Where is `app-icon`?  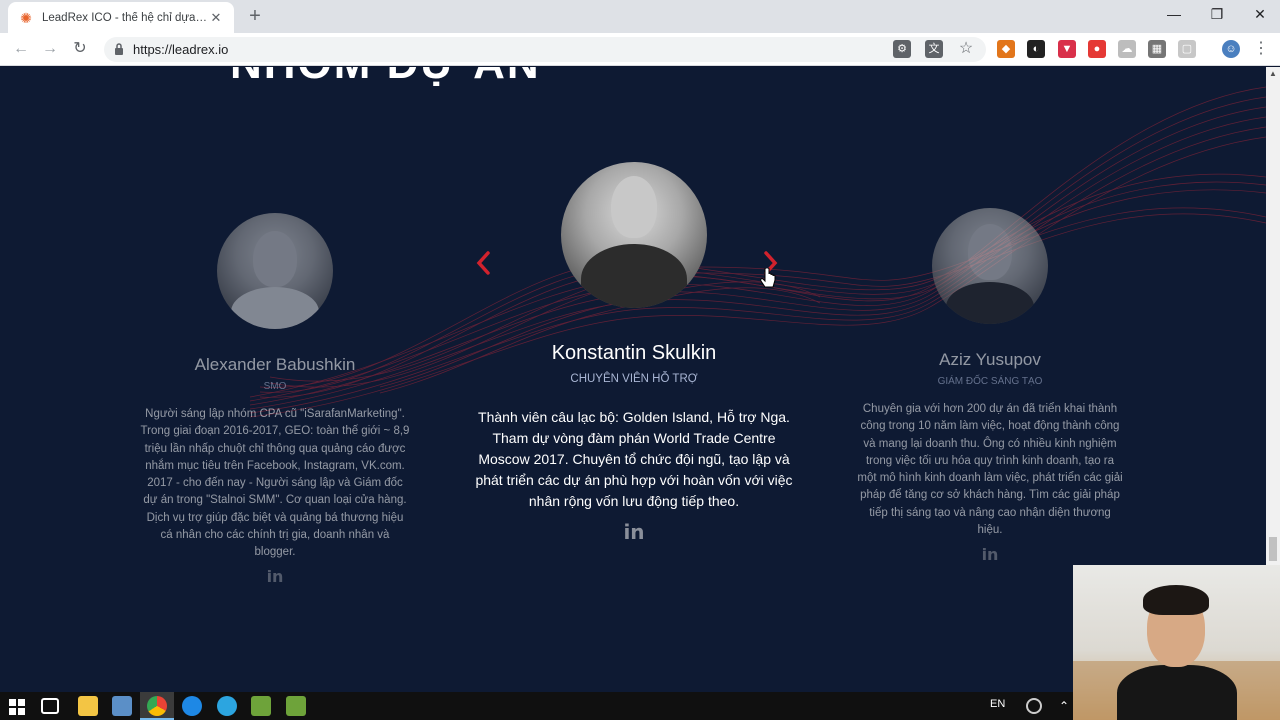 app-icon is located at coordinates (122, 706).